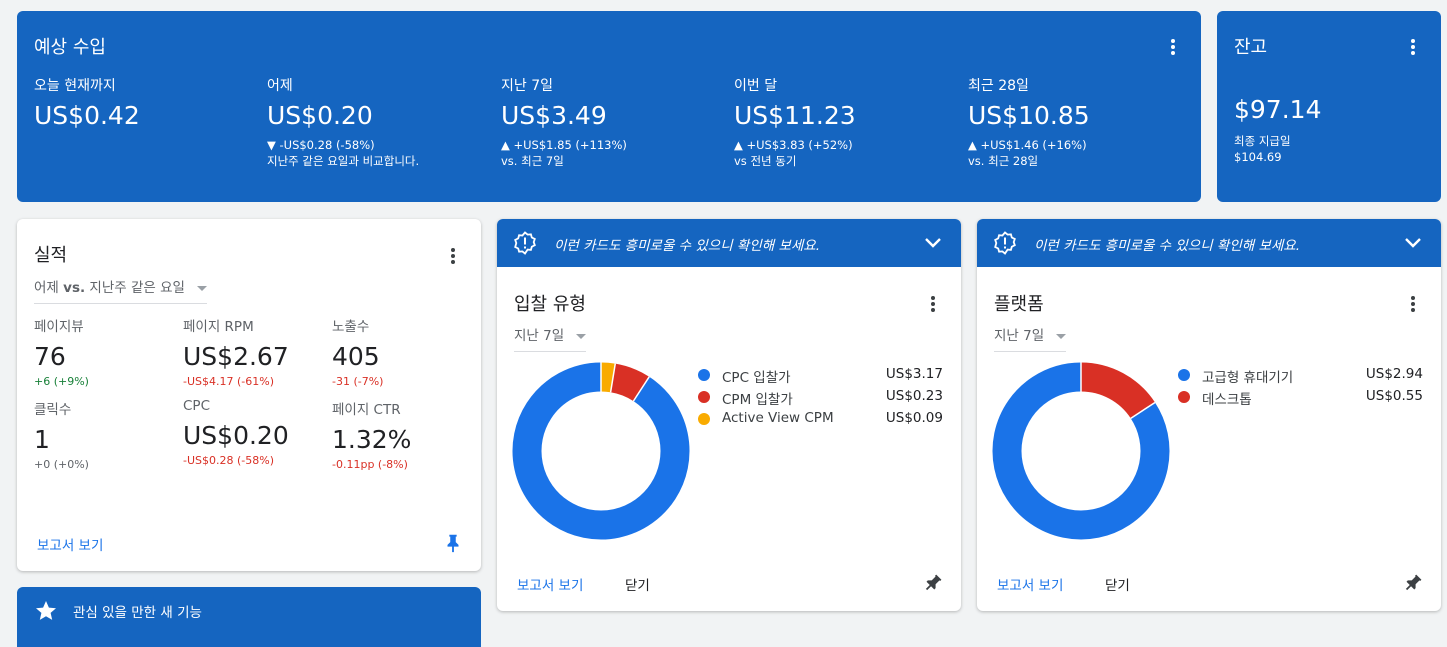 The width and height of the screenshot is (1447, 647). I want to click on bid-type-menu-icon, so click(933, 304).